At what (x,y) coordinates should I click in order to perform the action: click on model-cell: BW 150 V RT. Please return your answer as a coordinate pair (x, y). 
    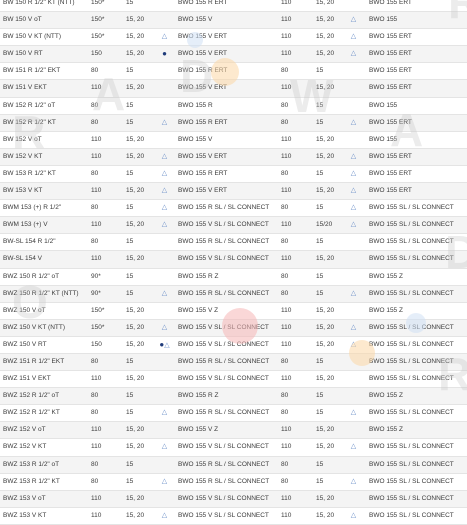
    Looking at the image, I should click on (23, 54).